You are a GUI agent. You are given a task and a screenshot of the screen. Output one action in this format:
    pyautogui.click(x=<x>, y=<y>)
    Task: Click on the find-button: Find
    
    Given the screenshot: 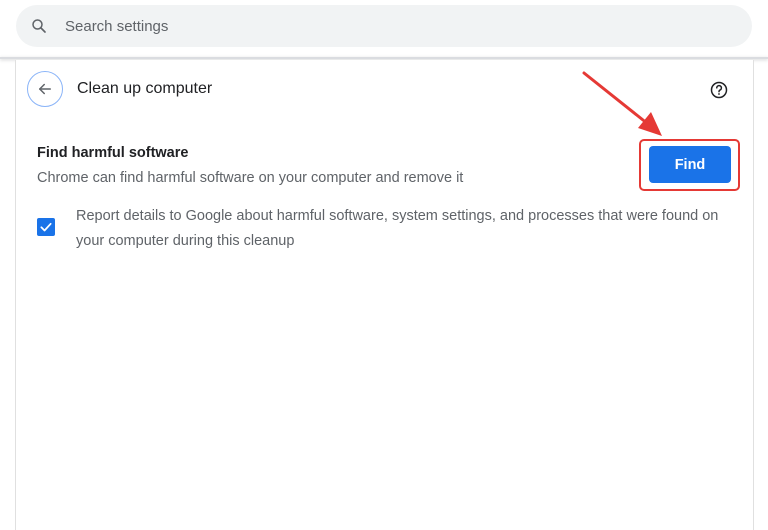 What is the action you would take?
    pyautogui.click(x=690, y=164)
    